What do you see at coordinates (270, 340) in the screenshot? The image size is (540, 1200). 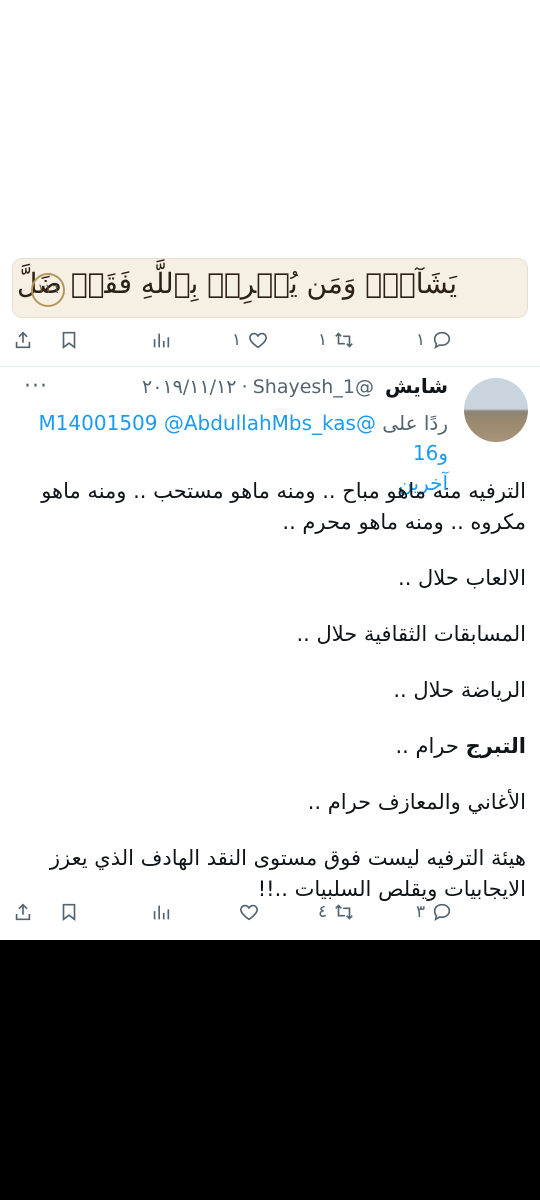 I see `top-tweet-actions: ١ ١ ١` at bounding box center [270, 340].